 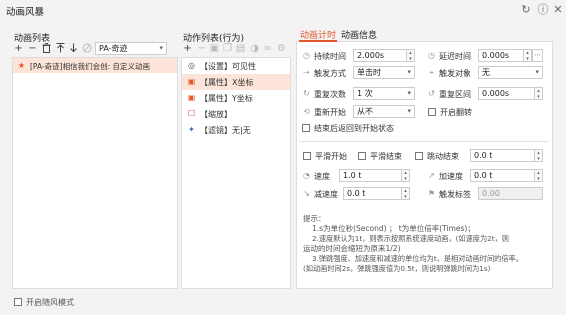 What do you see at coordinates (267, 48) in the screenshot?
I see `link-action-icon: ∞` at bounding box center [267, 48].